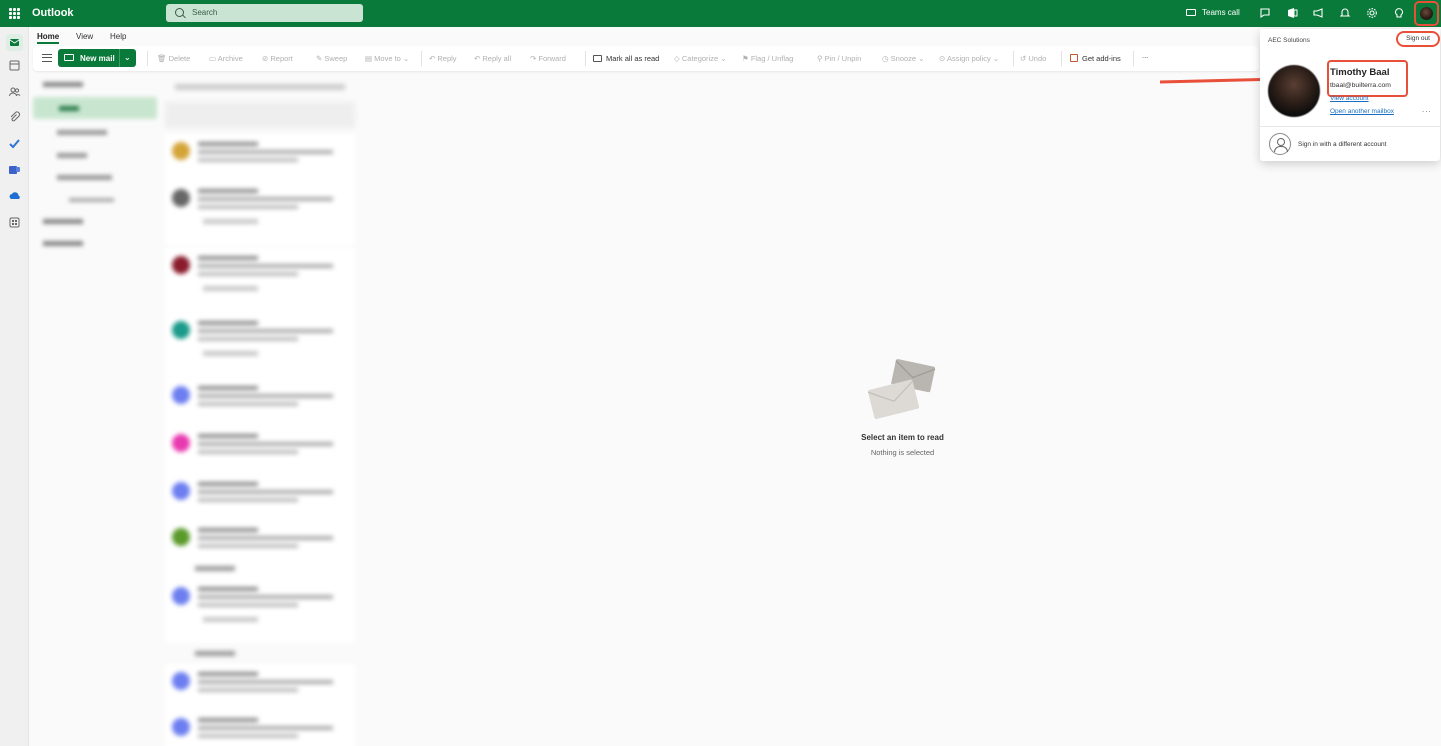  I want to click on sign-out-button: Sign out, so click(1418, 39).